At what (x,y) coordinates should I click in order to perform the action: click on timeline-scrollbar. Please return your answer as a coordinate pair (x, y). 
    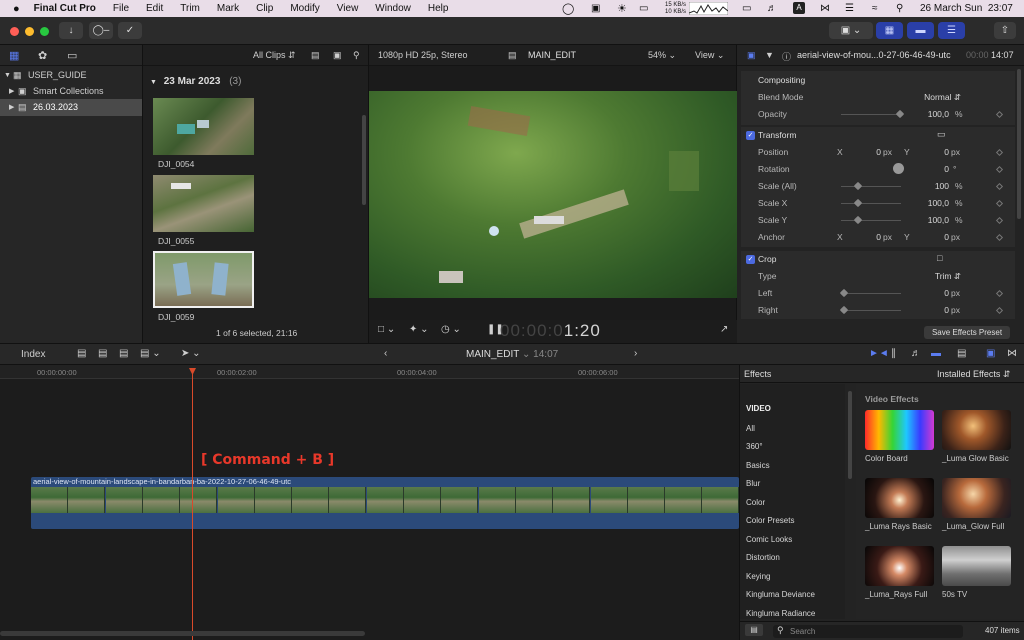
    Looking at the image, I should click on (182, 633).